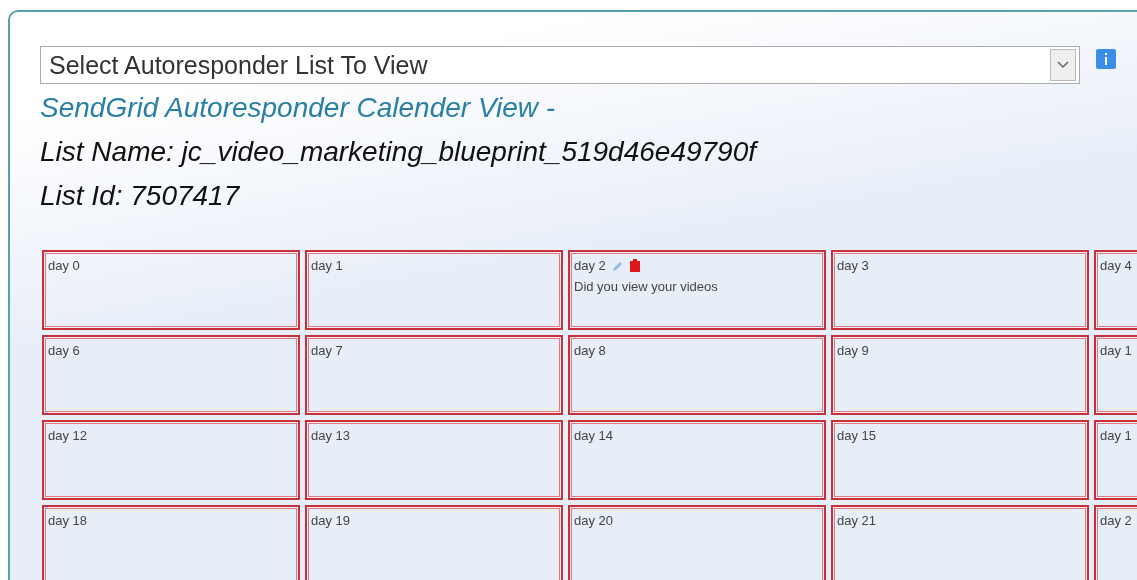  What do you see at coordinates (857, 520) in the screenshot?
I see `day-label: day 21` at bounding box center [857, 520].